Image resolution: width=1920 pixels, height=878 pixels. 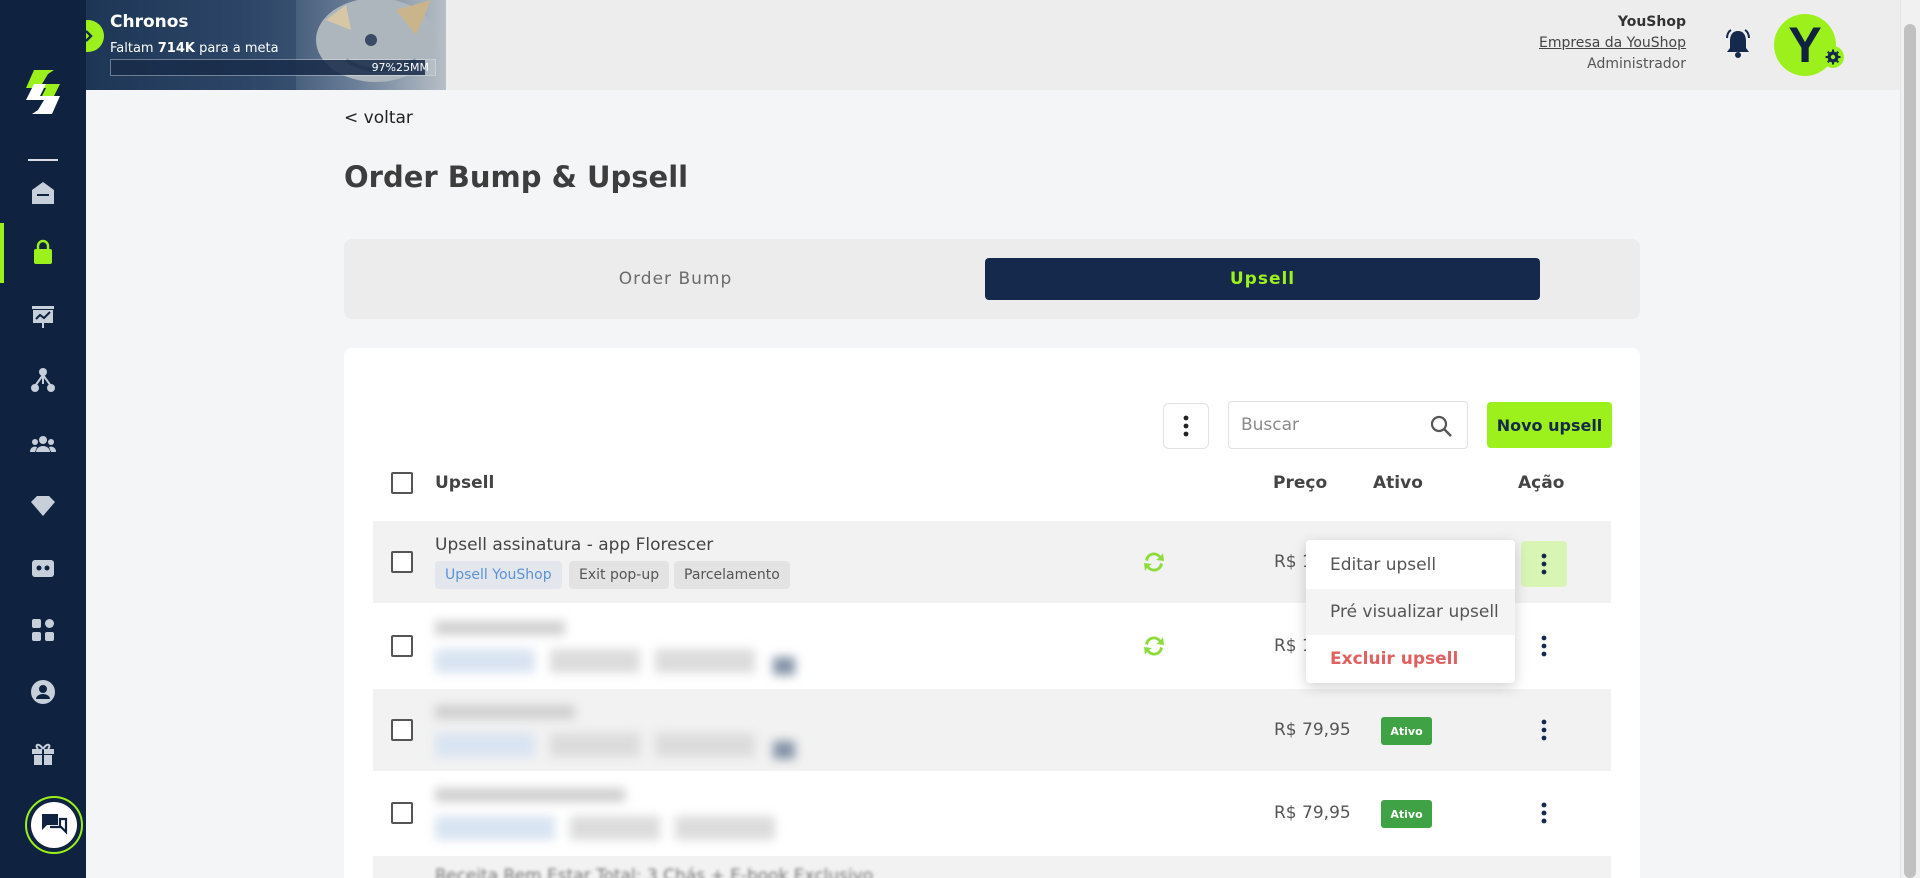 I want to click on network-icon, so click(x=43, y=380).